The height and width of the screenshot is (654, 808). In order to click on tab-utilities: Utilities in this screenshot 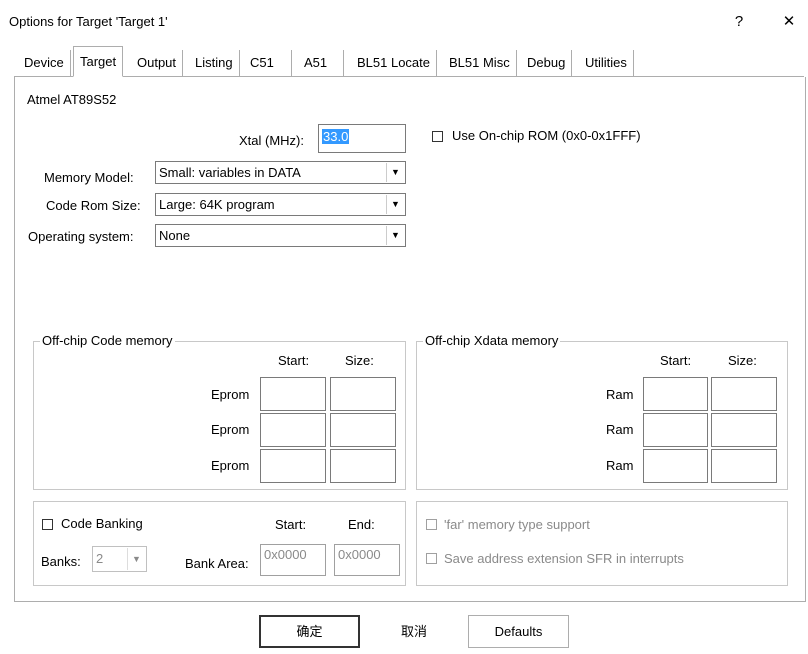, I will do `click(606, 63)`.